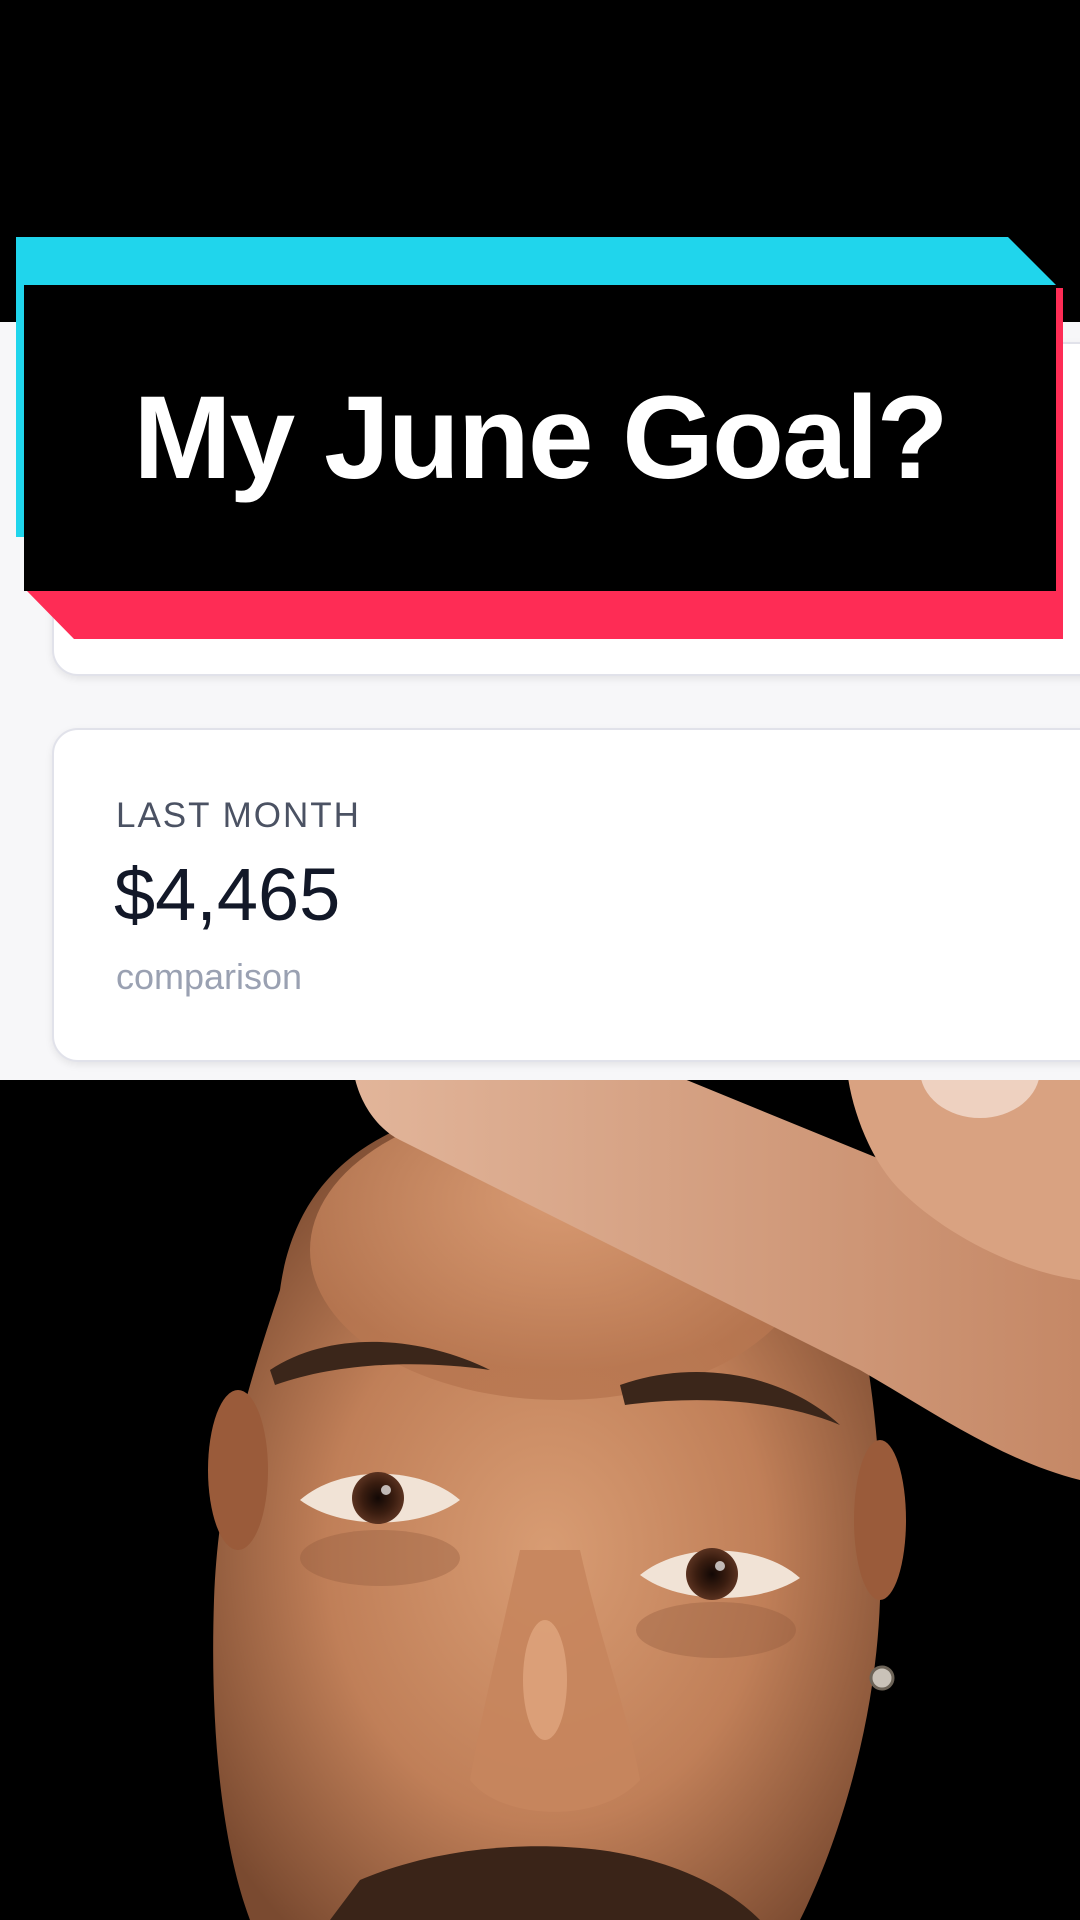  What do you see at coordinates (386, 1490) in the screenshot?
I see `left-eye-shine` at bounding box center [386, 1490].